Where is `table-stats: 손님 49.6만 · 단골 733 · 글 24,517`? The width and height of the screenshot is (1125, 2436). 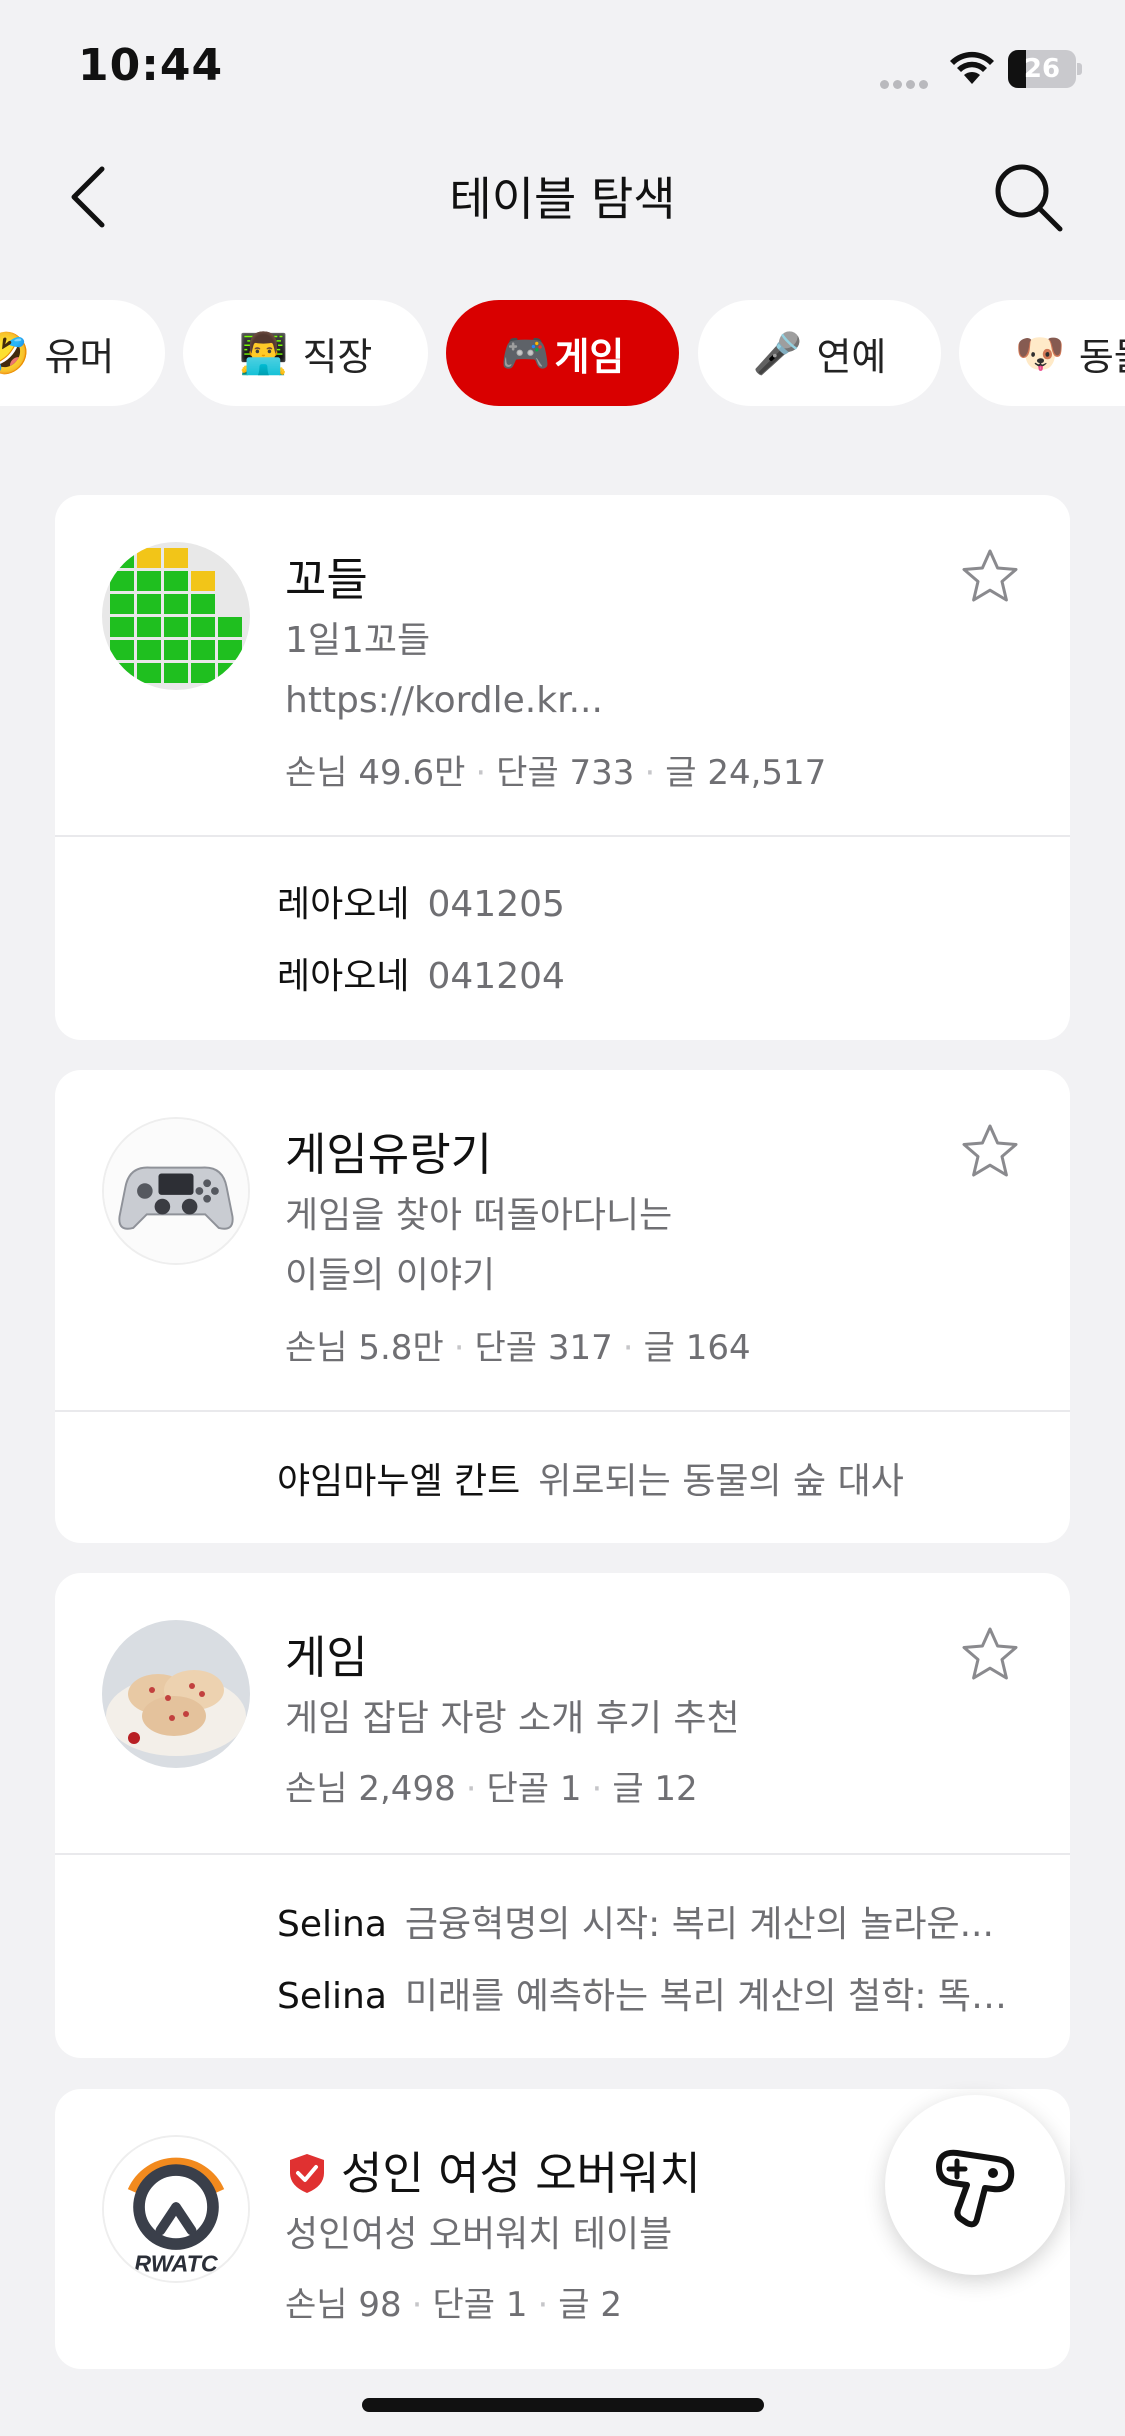 table-stats: 손님 49.6만 · 단골 733 · 글 24,517 is located at coordinates (556, 773).